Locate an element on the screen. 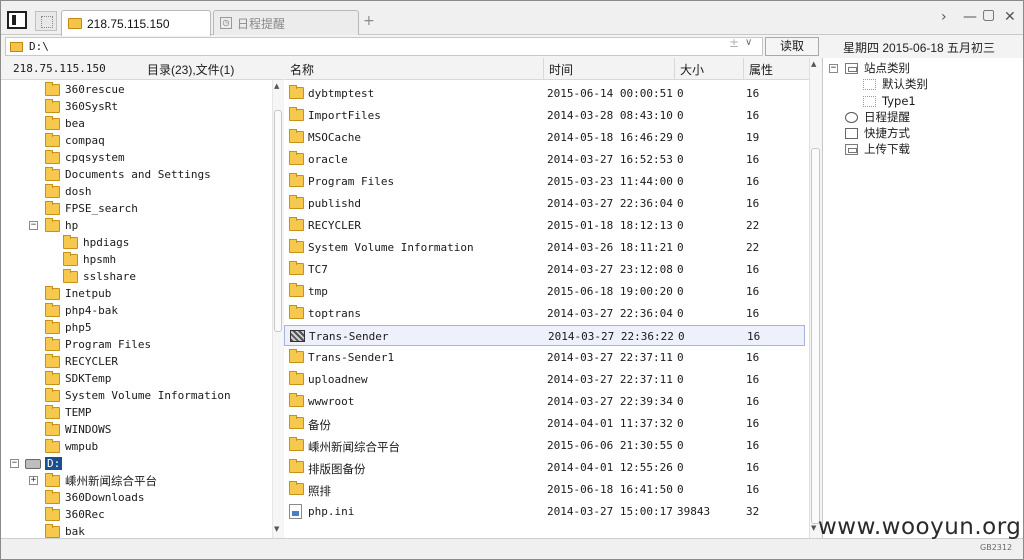  tree-item: hpsmh is located at coordinates (89, 259).